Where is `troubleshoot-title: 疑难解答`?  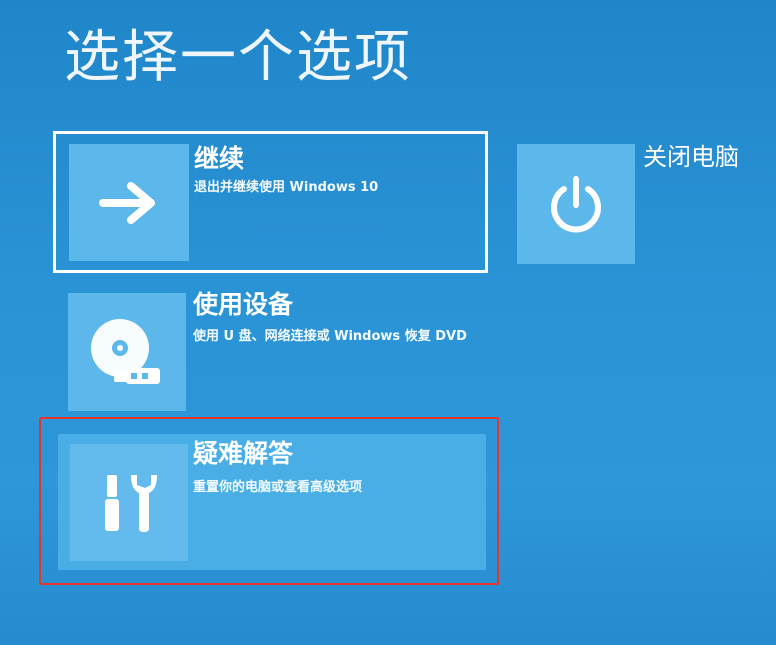
troubleshoot-title: 疑难解答 is located at coordinates (243, 453).